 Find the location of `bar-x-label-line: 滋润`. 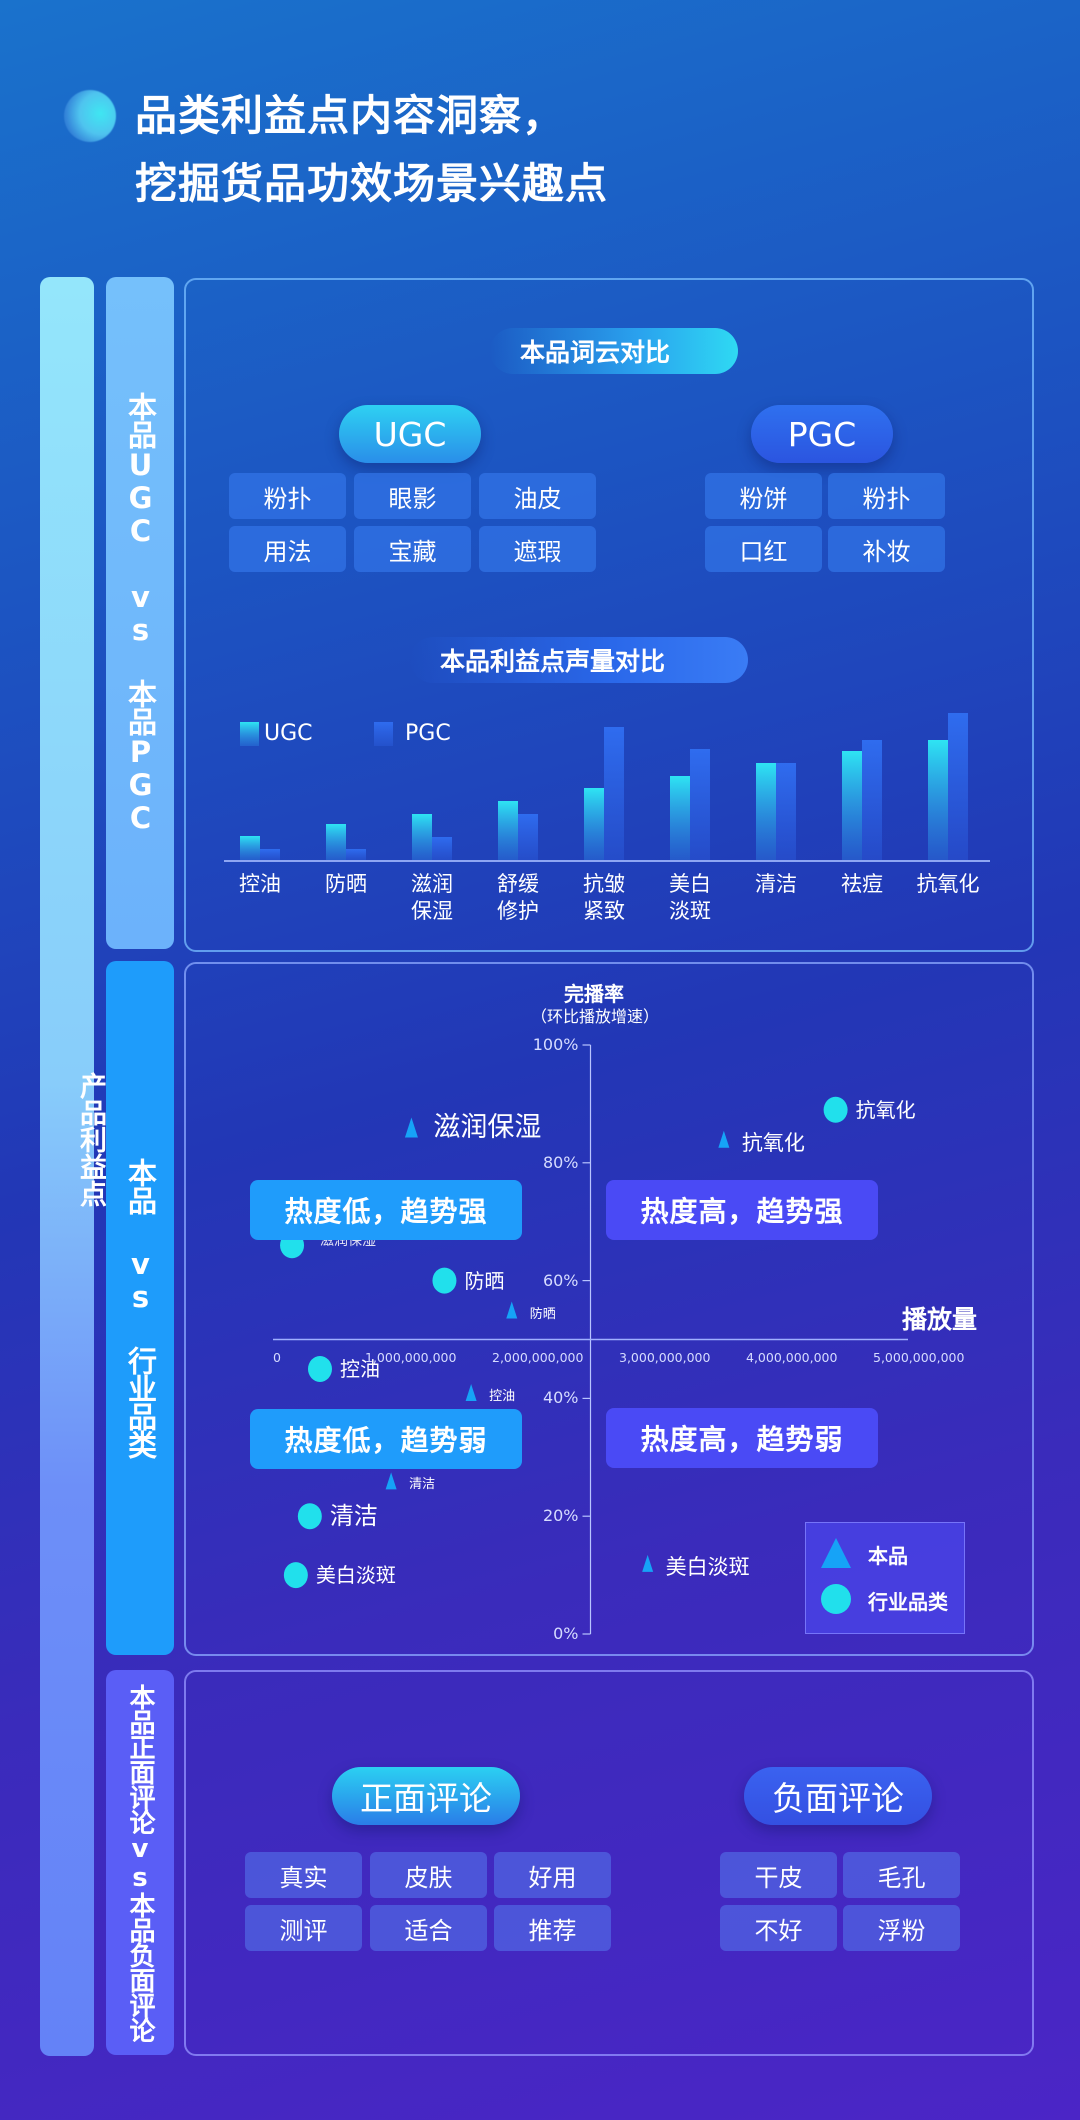

bar-x-label-line: 滋润 is located at coordinates (432, 884).